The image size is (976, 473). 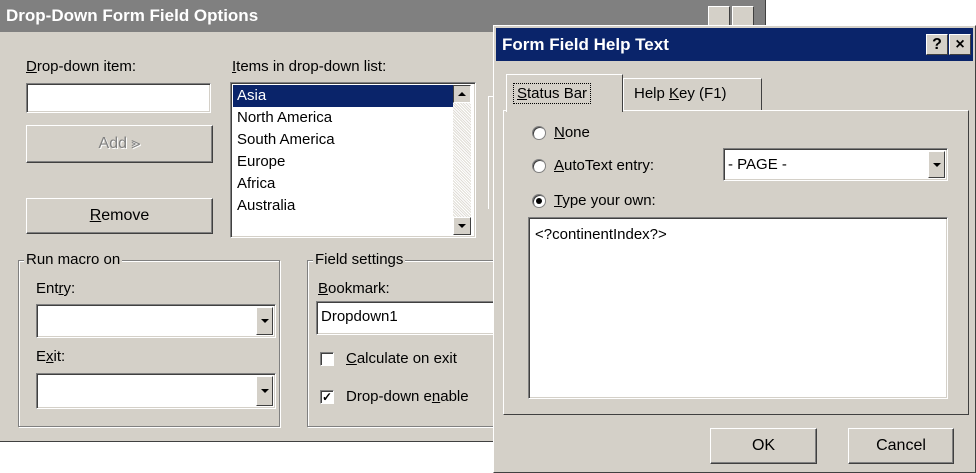 I want to click on tab-status-bar-label: Status Bar, so click(x=552, y=93).